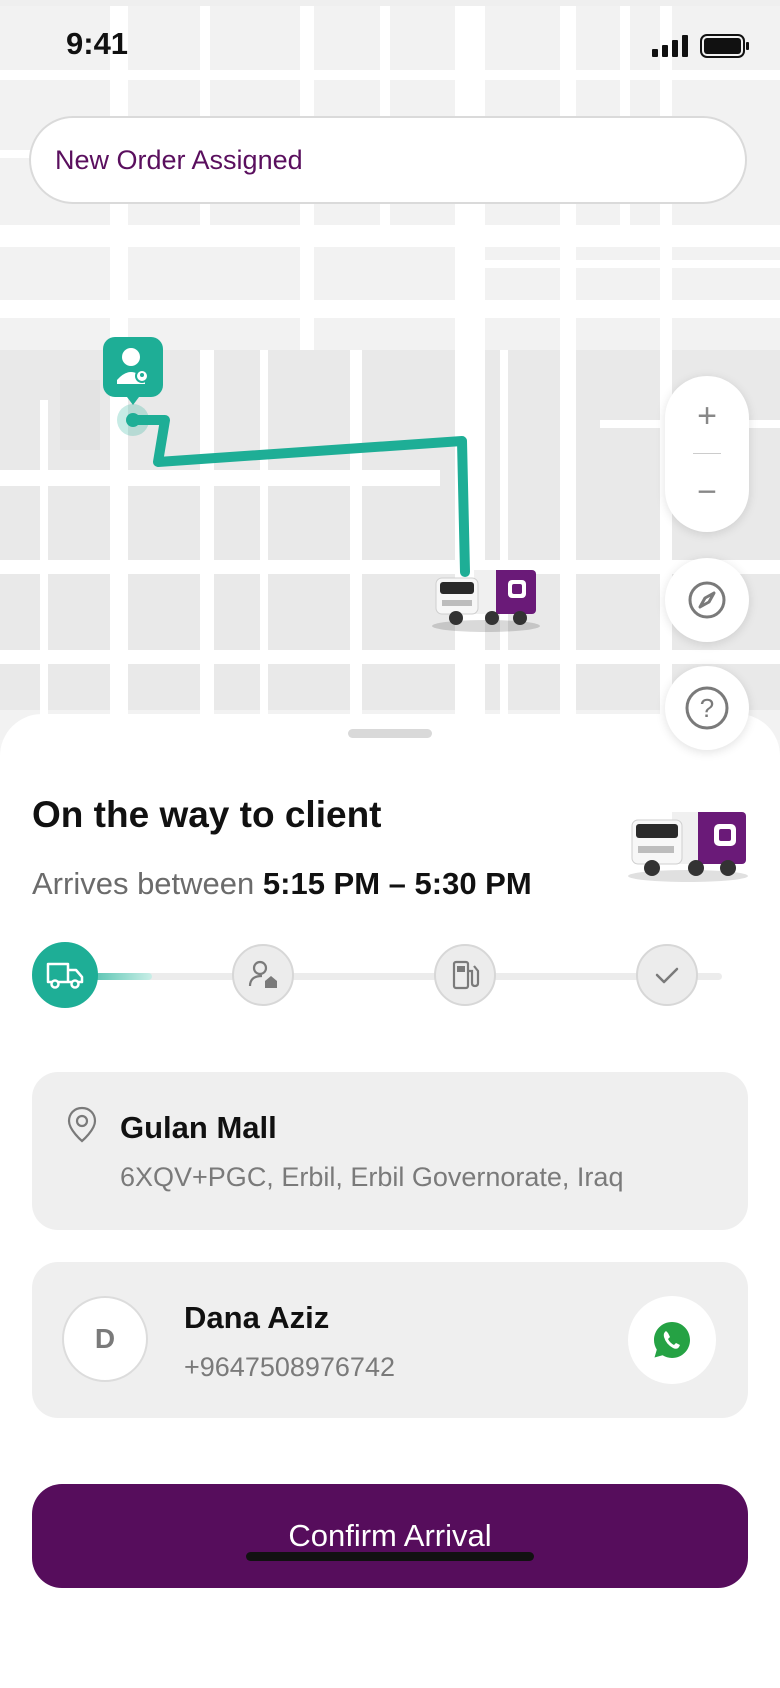 The width and height of the screenshot is (780, 1688). I want to click on client-phone: +9647508976742, so click(289, 1367).